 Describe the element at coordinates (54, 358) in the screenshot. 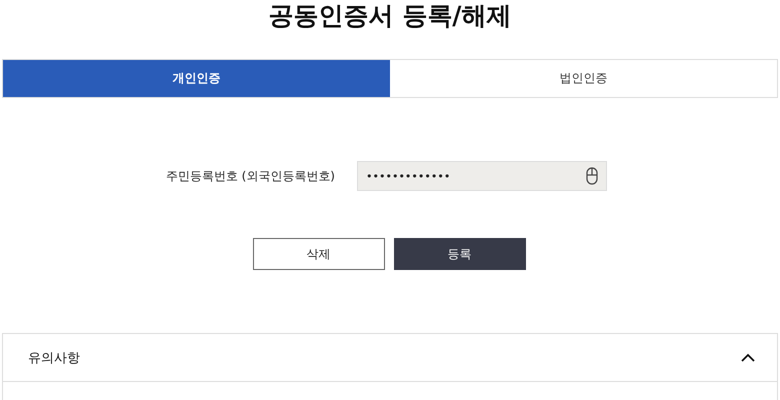

I see `accordion-title: 유의사항` at that location.